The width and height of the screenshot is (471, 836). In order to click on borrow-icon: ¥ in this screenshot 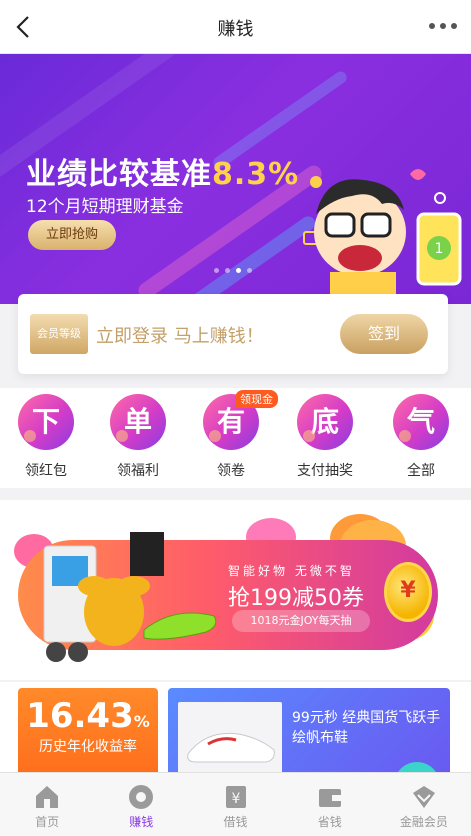, I will do `click(235, 797)`.